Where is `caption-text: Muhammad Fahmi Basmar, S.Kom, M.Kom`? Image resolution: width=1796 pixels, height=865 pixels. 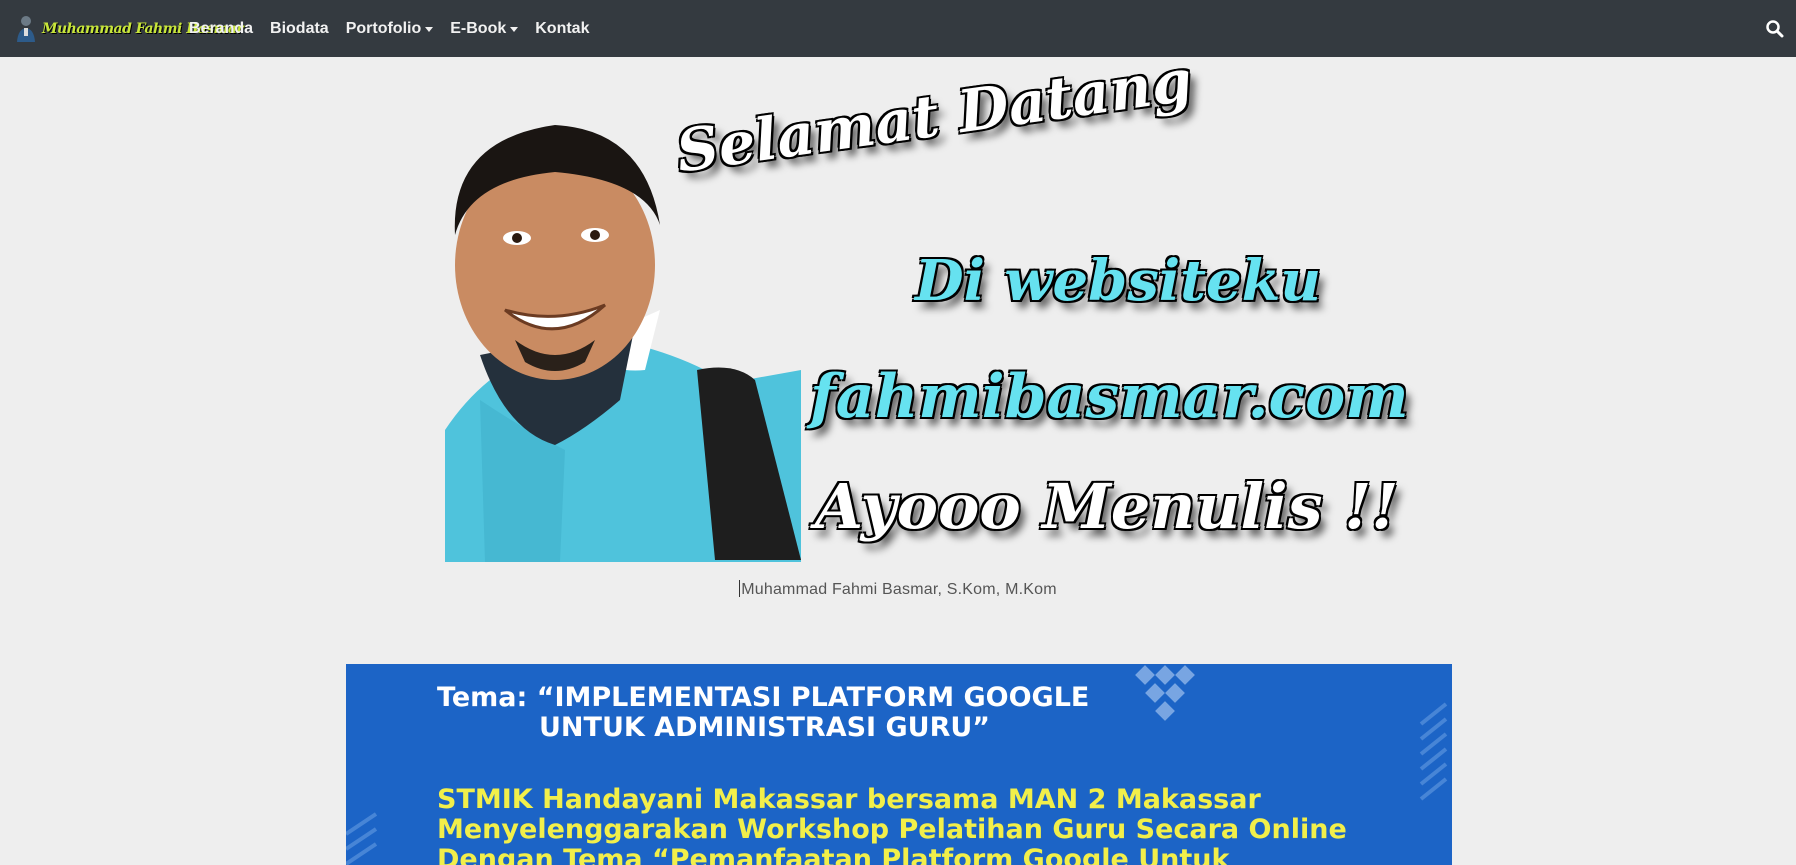 caption-text: Muhammad Fahmi Basmar, S.Kom, M.Kom is located at coordinates (899, 589).